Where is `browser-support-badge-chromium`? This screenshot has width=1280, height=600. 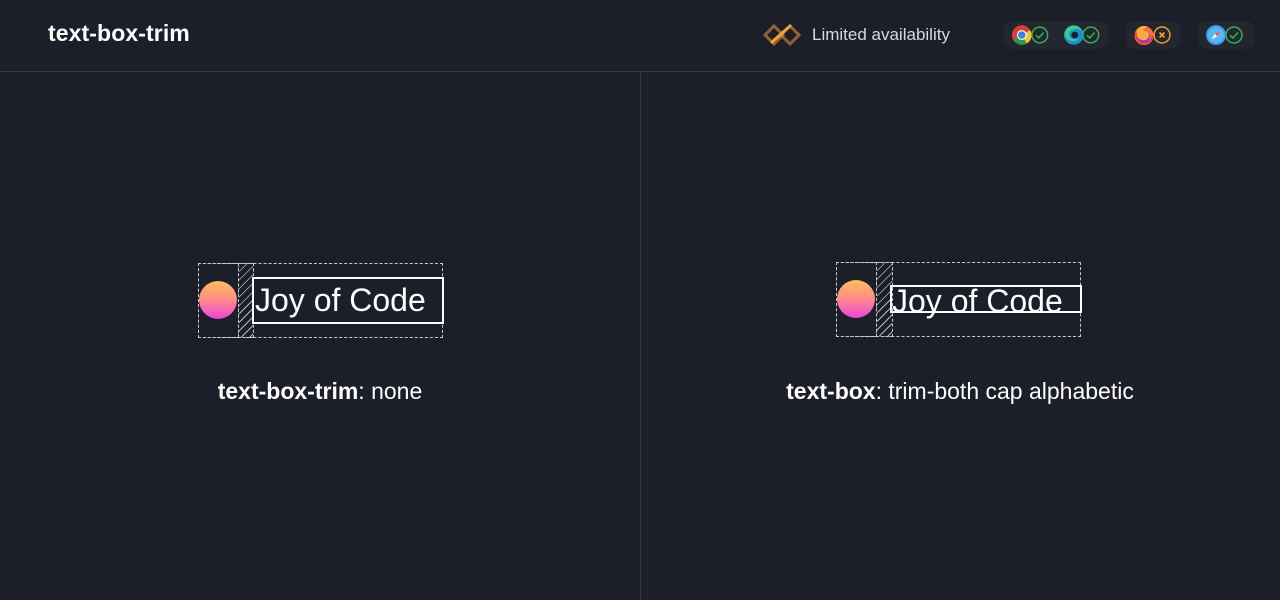 browser-support-badge-chromium is located at coordinates (1056, 35).